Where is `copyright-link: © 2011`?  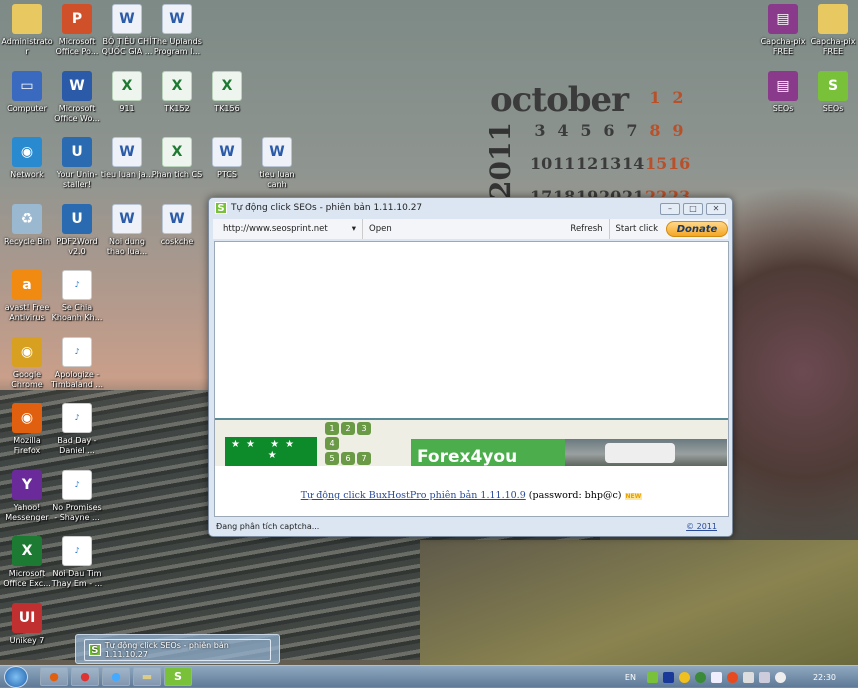
copyright-link: © 2011 is located at coordinates (701, 526).